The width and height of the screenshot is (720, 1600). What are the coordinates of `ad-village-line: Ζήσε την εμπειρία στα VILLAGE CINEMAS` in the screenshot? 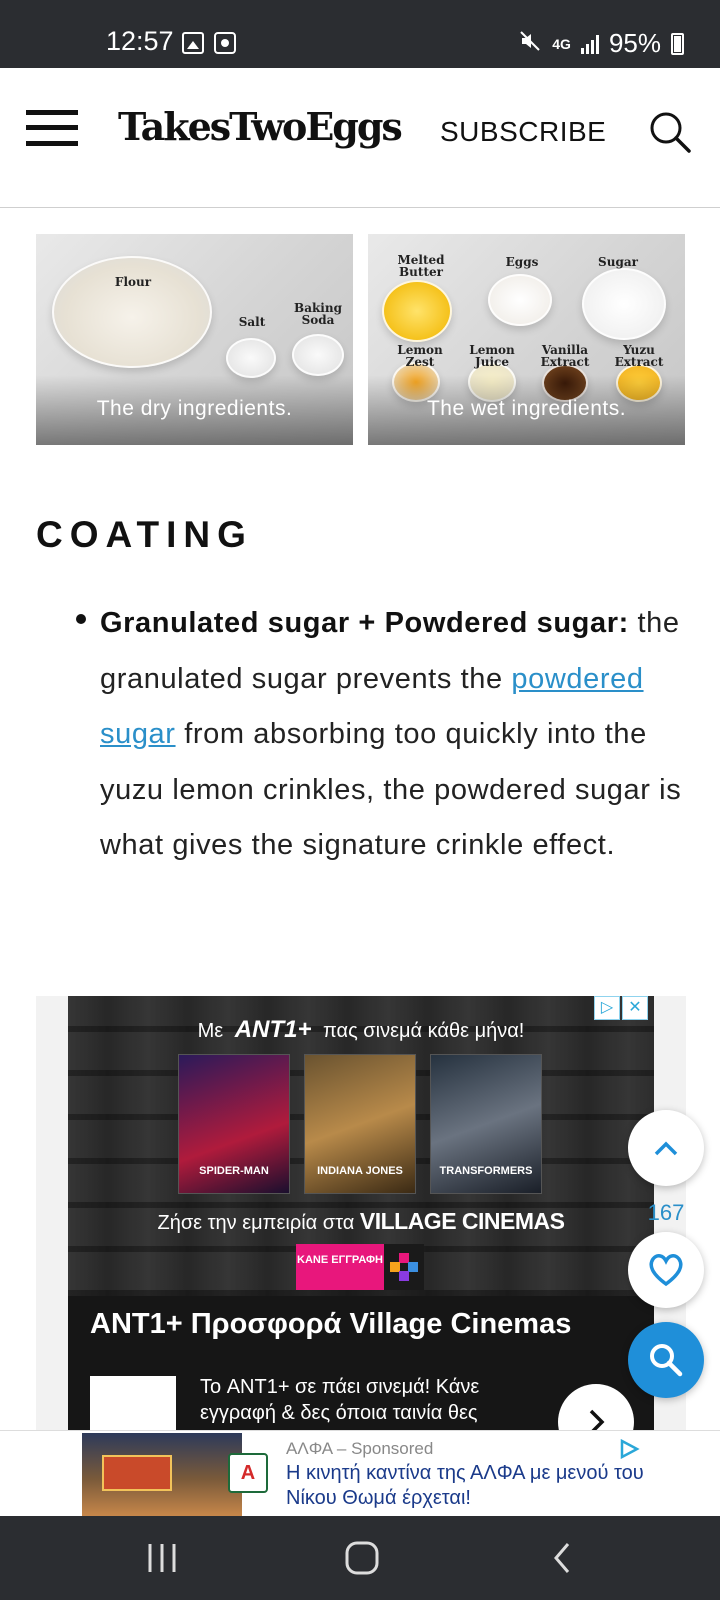 It's located at (361, 1221).